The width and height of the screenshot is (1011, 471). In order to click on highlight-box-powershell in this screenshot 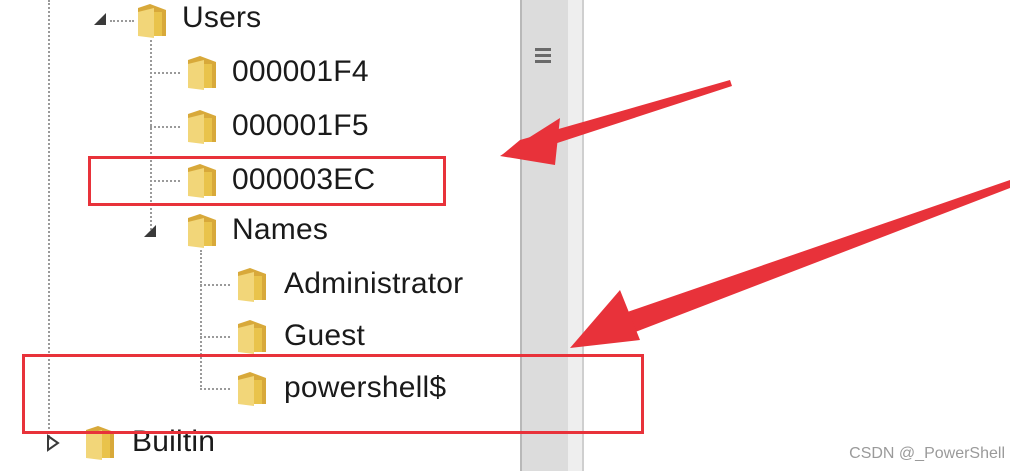, I will do `click(333, 394)`.